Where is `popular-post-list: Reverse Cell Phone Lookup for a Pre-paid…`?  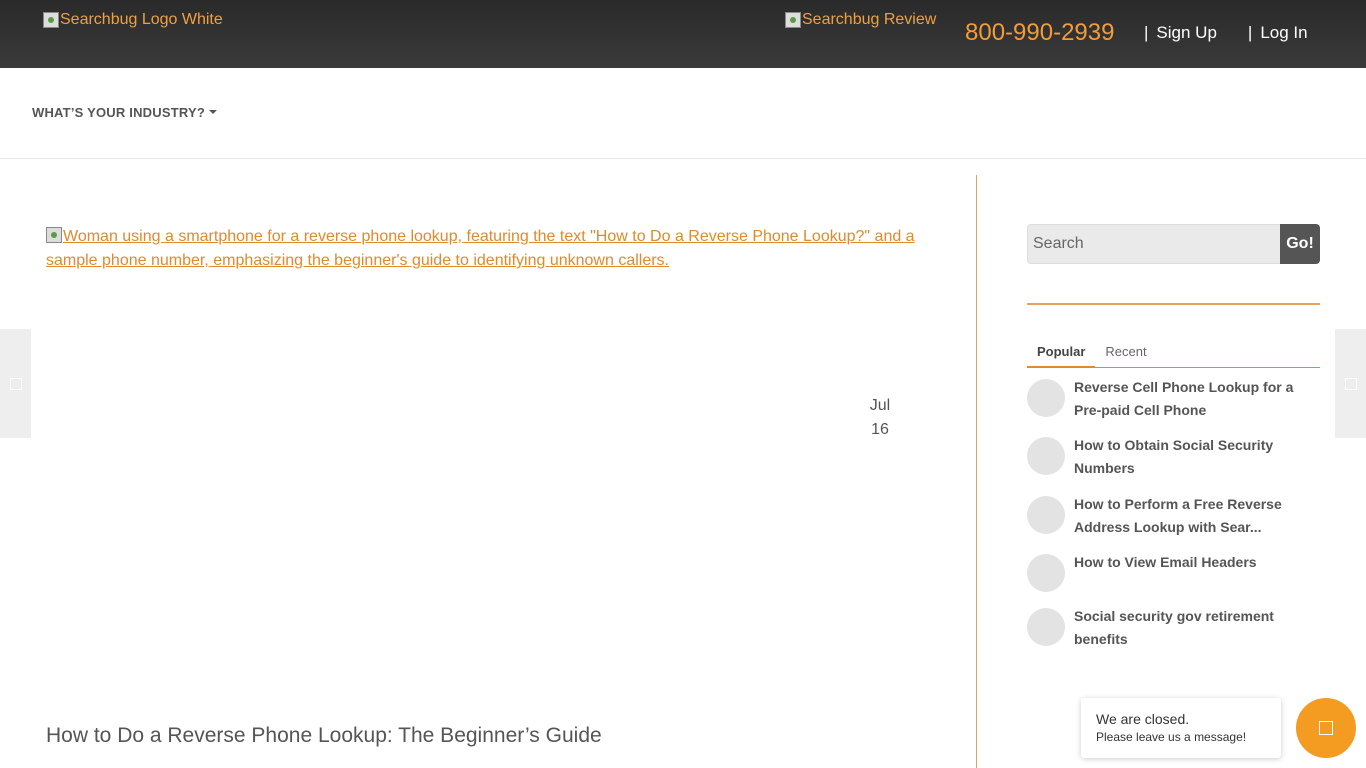
popular-post-list: Reverse Cell Phone Lookup for a Pre-paid… is located at coordinates (1173, 515).